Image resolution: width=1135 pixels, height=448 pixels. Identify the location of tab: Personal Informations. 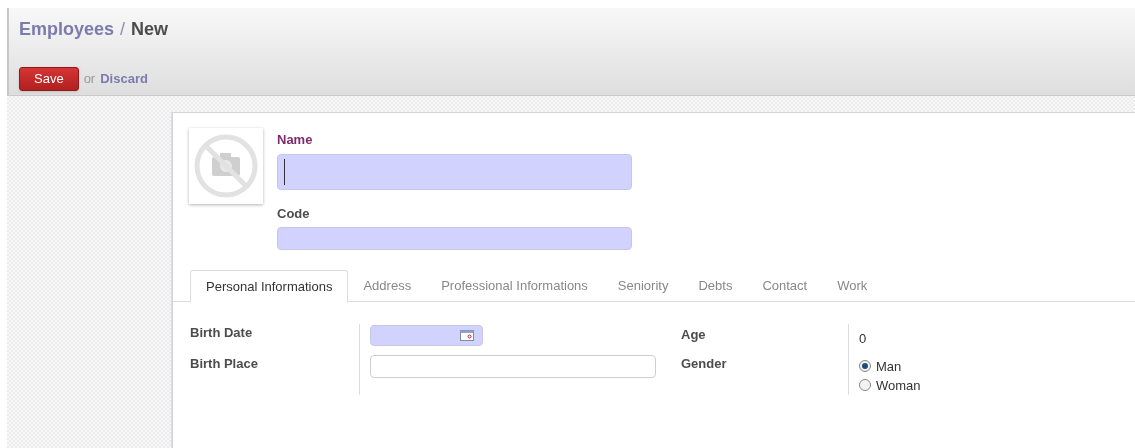
(269, 286).